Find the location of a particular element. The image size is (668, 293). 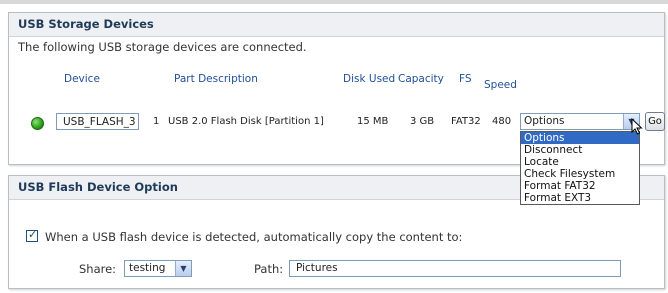

menu-item-format-fat32: Format FAT32 is located at coordinates (580, 186).